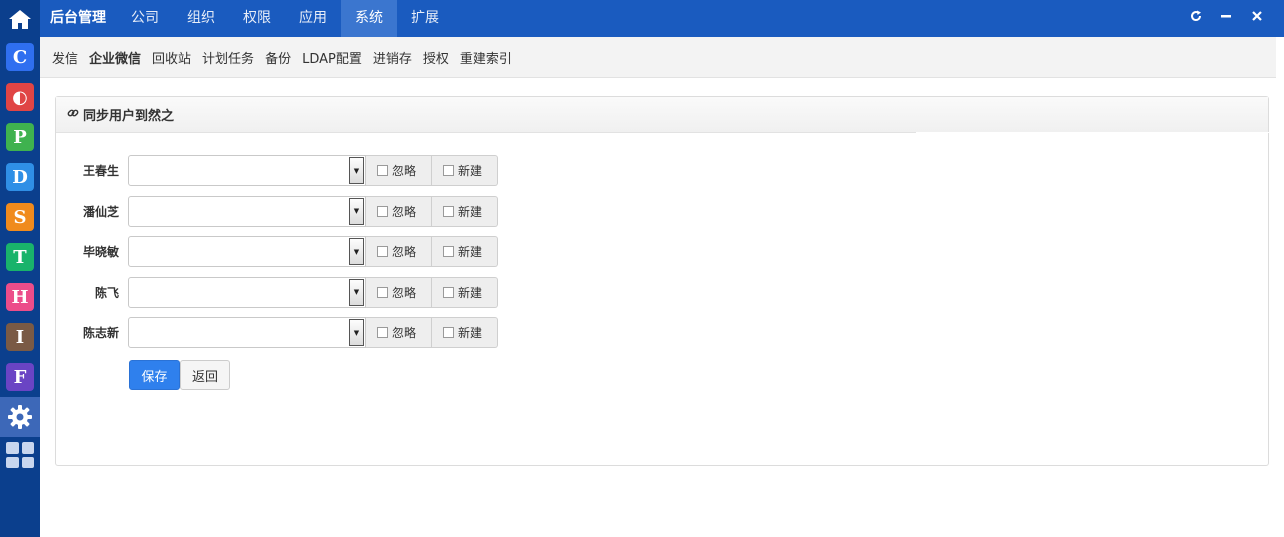 The width and height of the screenshot is (1284, 537). I want to click on link-icon, so click(73, 114).